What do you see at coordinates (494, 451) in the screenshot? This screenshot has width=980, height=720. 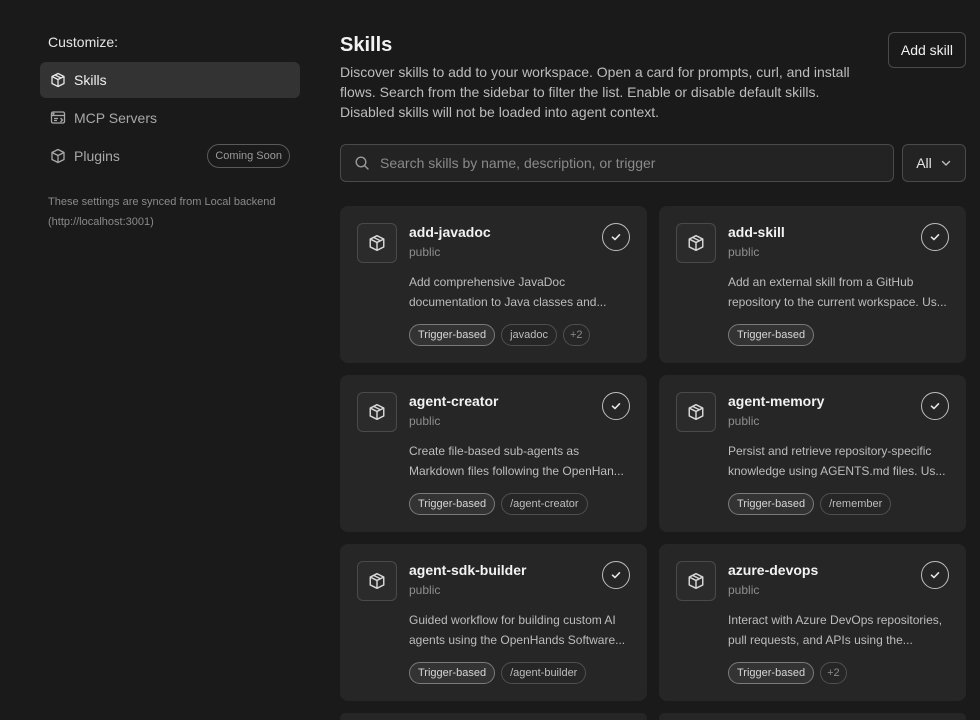 I see `skill-description-line: Create file-based sub-agents as` at bounding box center [494, 451].